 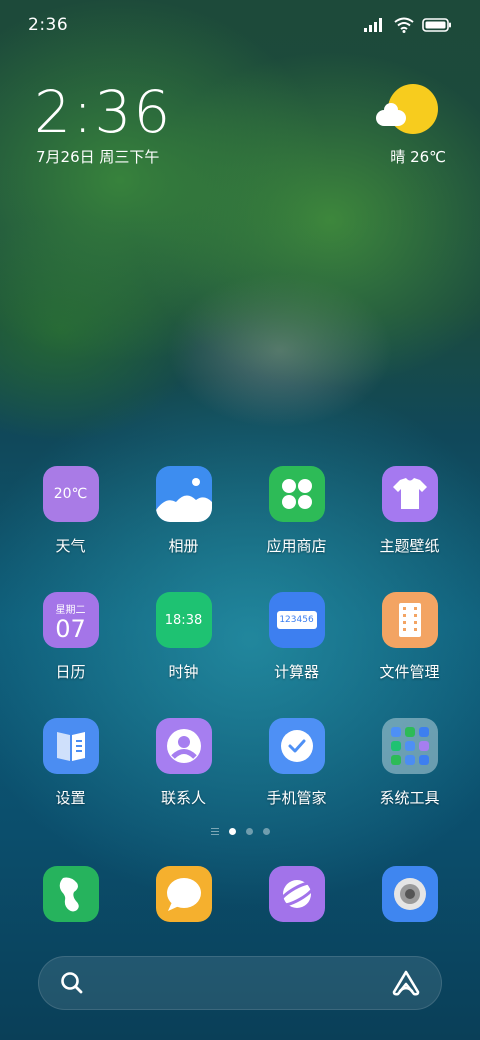 I want to click on status-bar: 2:36, so click(x=240, y=25).